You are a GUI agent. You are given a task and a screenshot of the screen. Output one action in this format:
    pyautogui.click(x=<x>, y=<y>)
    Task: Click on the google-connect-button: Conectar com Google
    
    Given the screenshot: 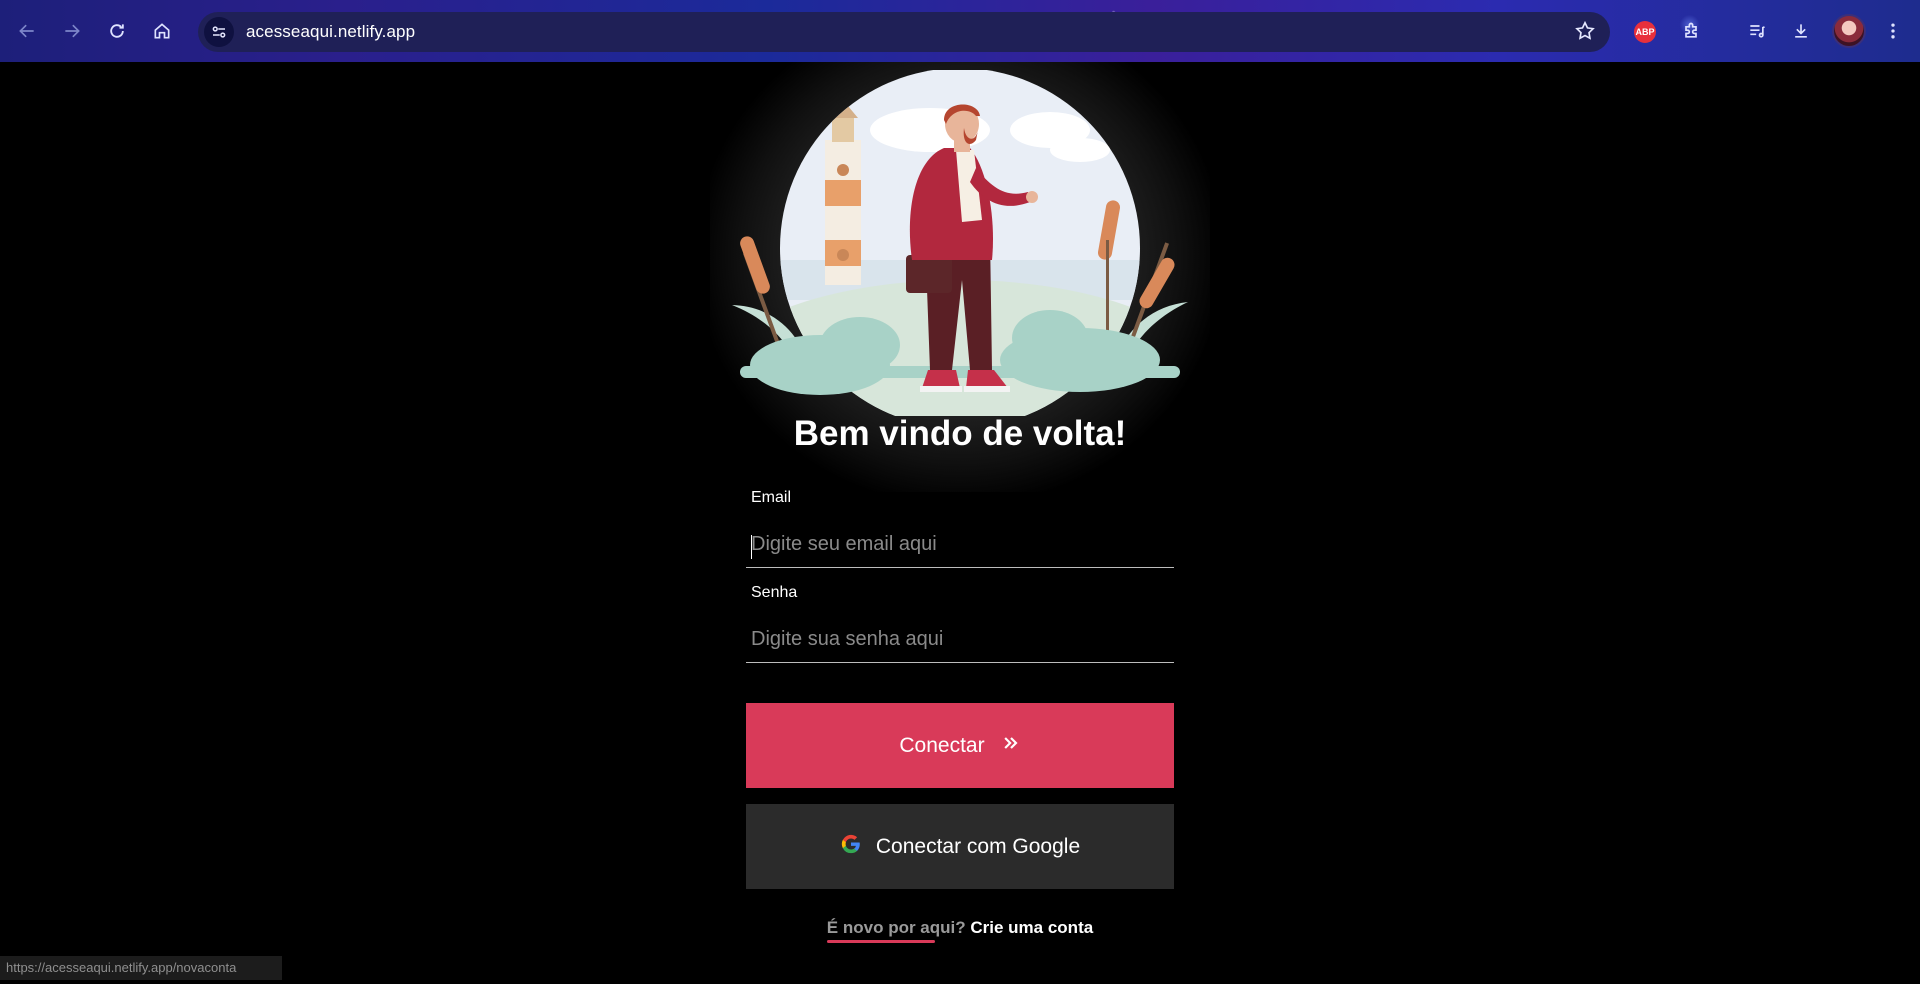 What is the action you would take?
    pyautogui.click(x=960, y=846)
    